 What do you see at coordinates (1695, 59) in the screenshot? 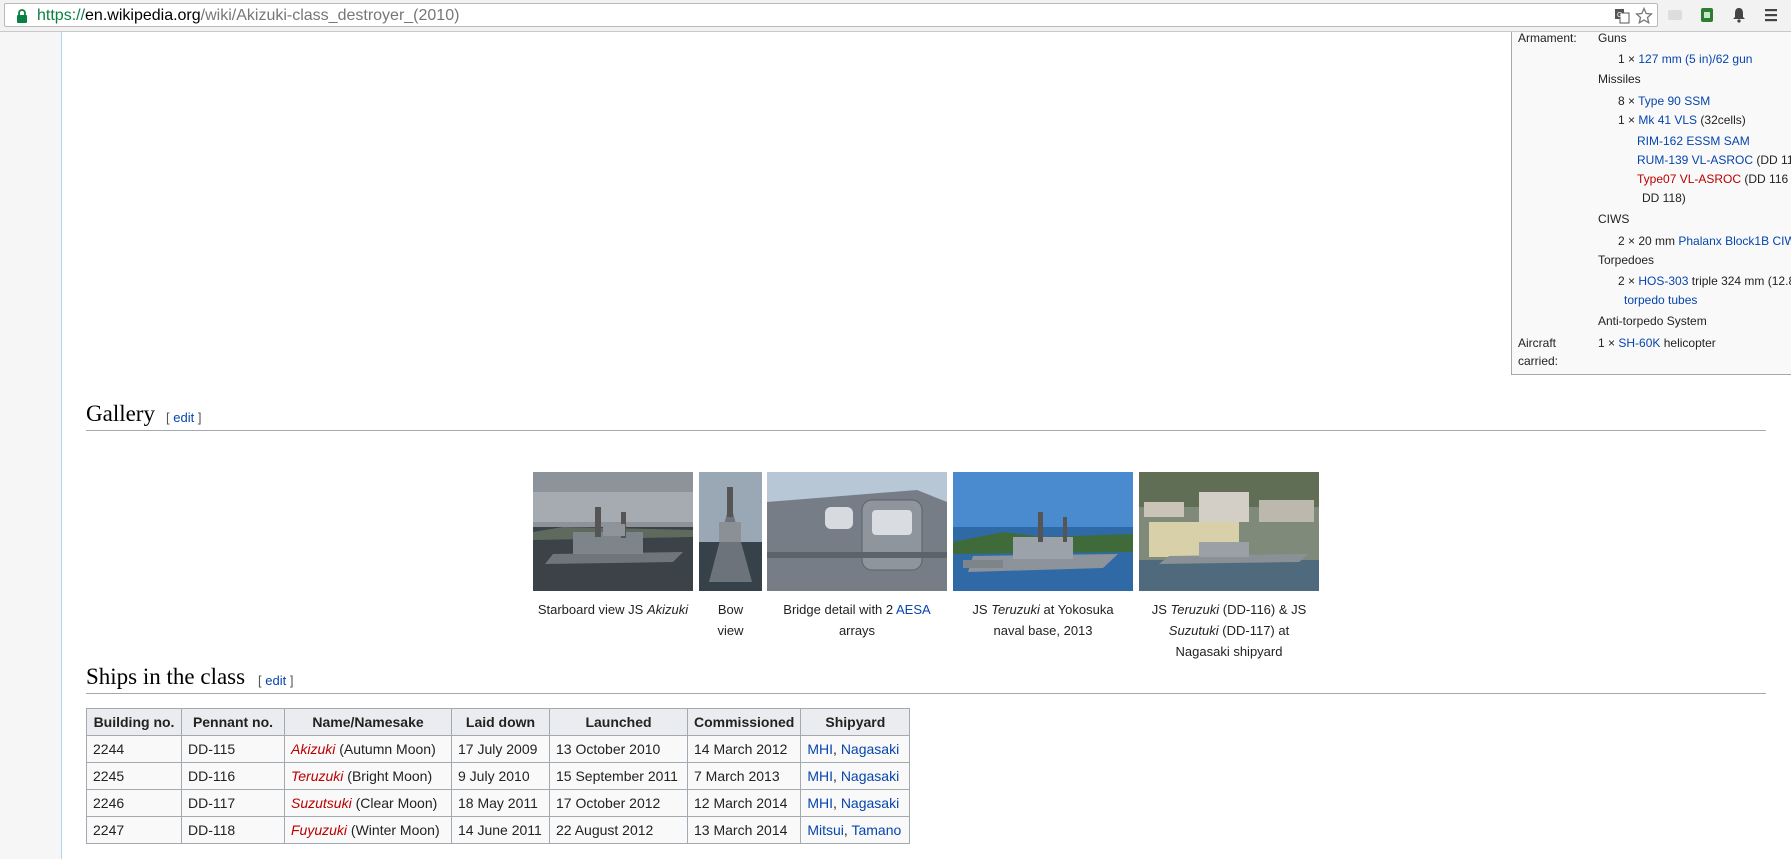
I see `gun-link: 127 mm (5 in)/62 gun` at bounding box center [1695, 59].